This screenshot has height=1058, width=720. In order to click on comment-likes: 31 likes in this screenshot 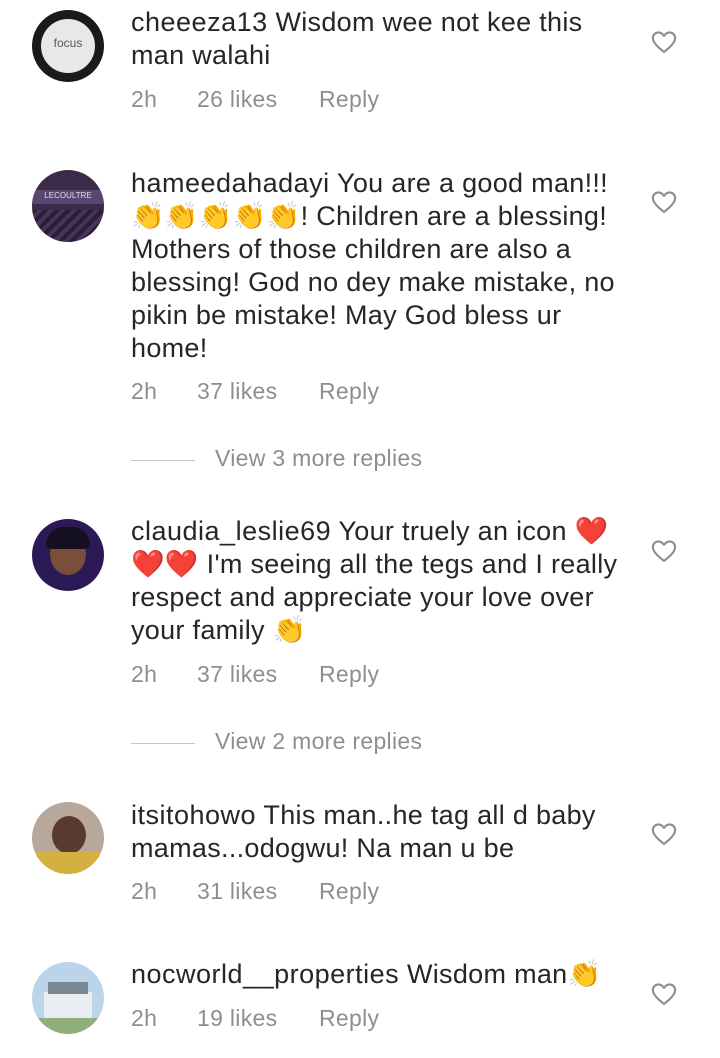, I will do `click(237, 891)`.